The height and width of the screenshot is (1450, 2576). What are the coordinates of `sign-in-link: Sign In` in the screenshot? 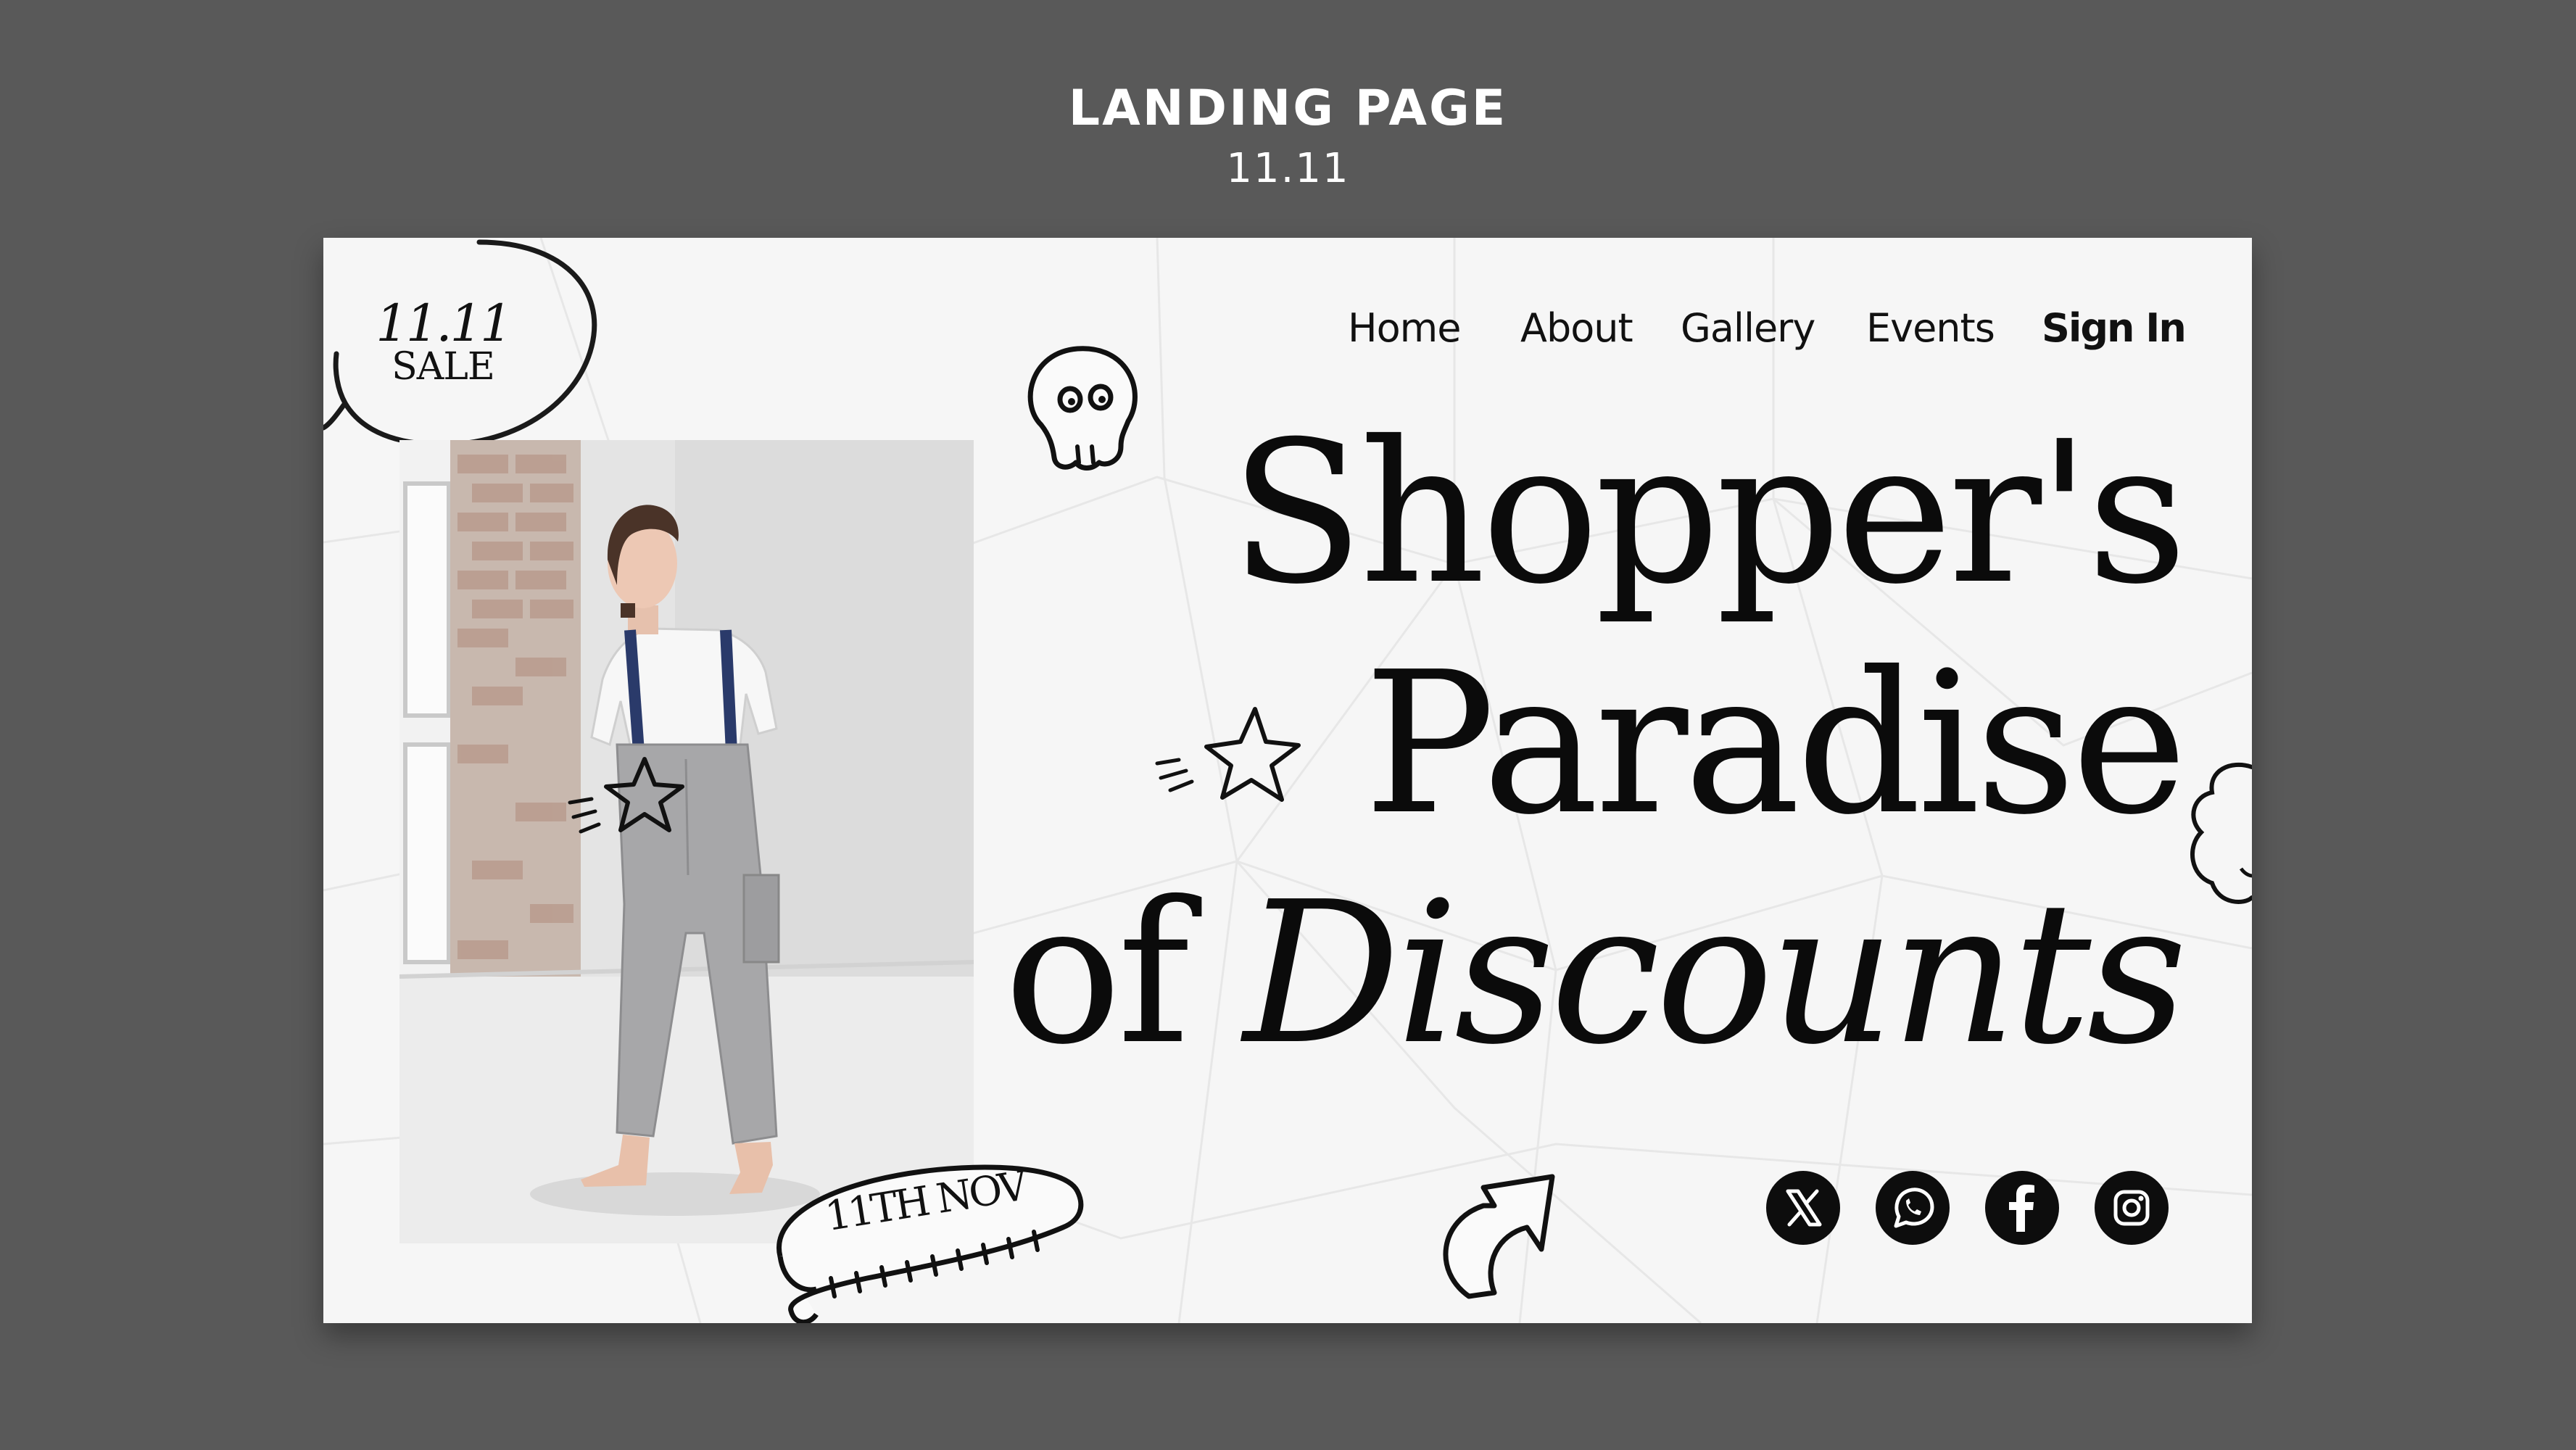 It's located at (2115, 328).